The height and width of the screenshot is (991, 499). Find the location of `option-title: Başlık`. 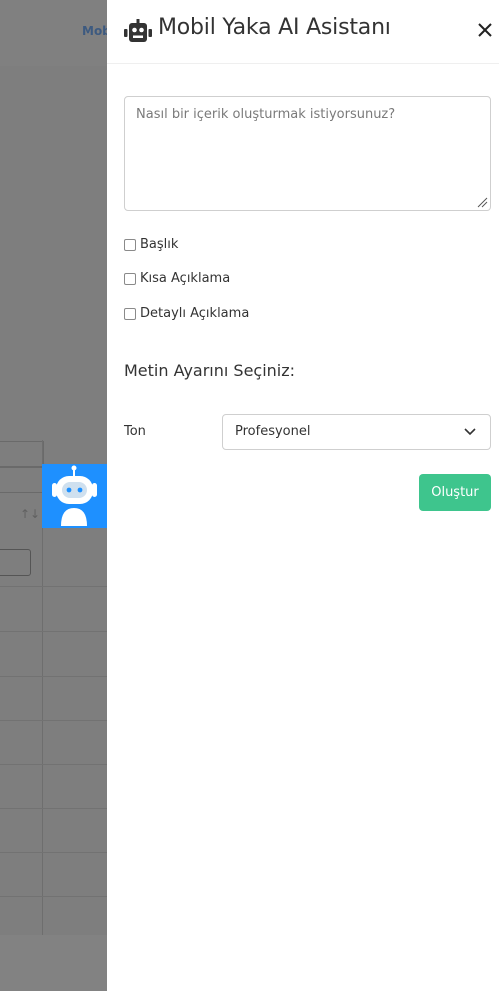

option-title: Başlık is located at coordinates (151, 244).